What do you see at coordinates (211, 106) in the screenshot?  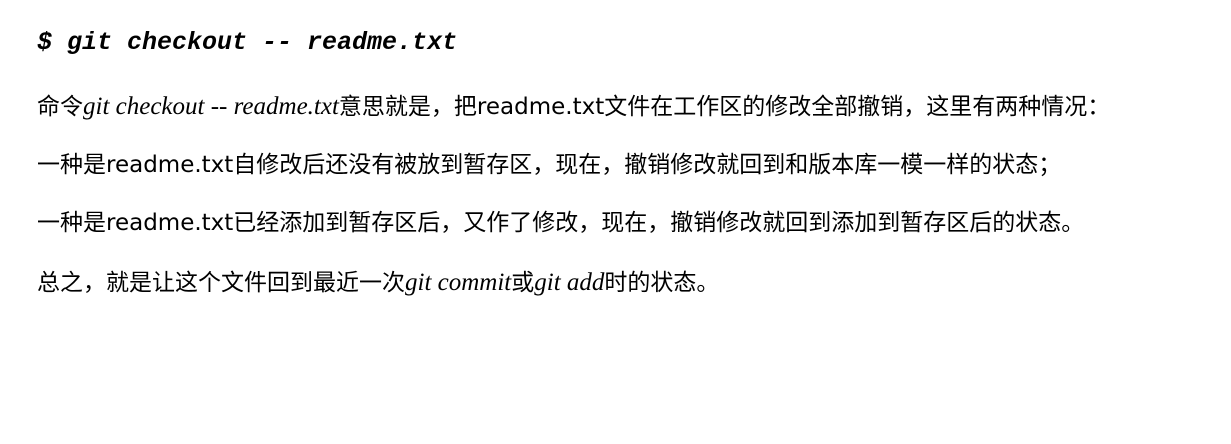 I see `inline-code: git checkout -- readme.txt` at bounding box center [211, 106].